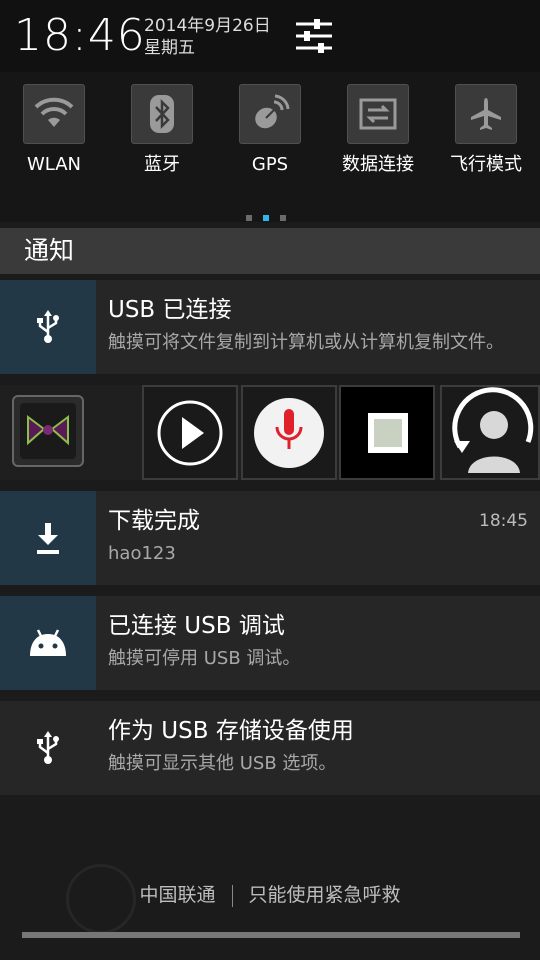  I want to click on weekday-text: 星期五, so click(169, 48).